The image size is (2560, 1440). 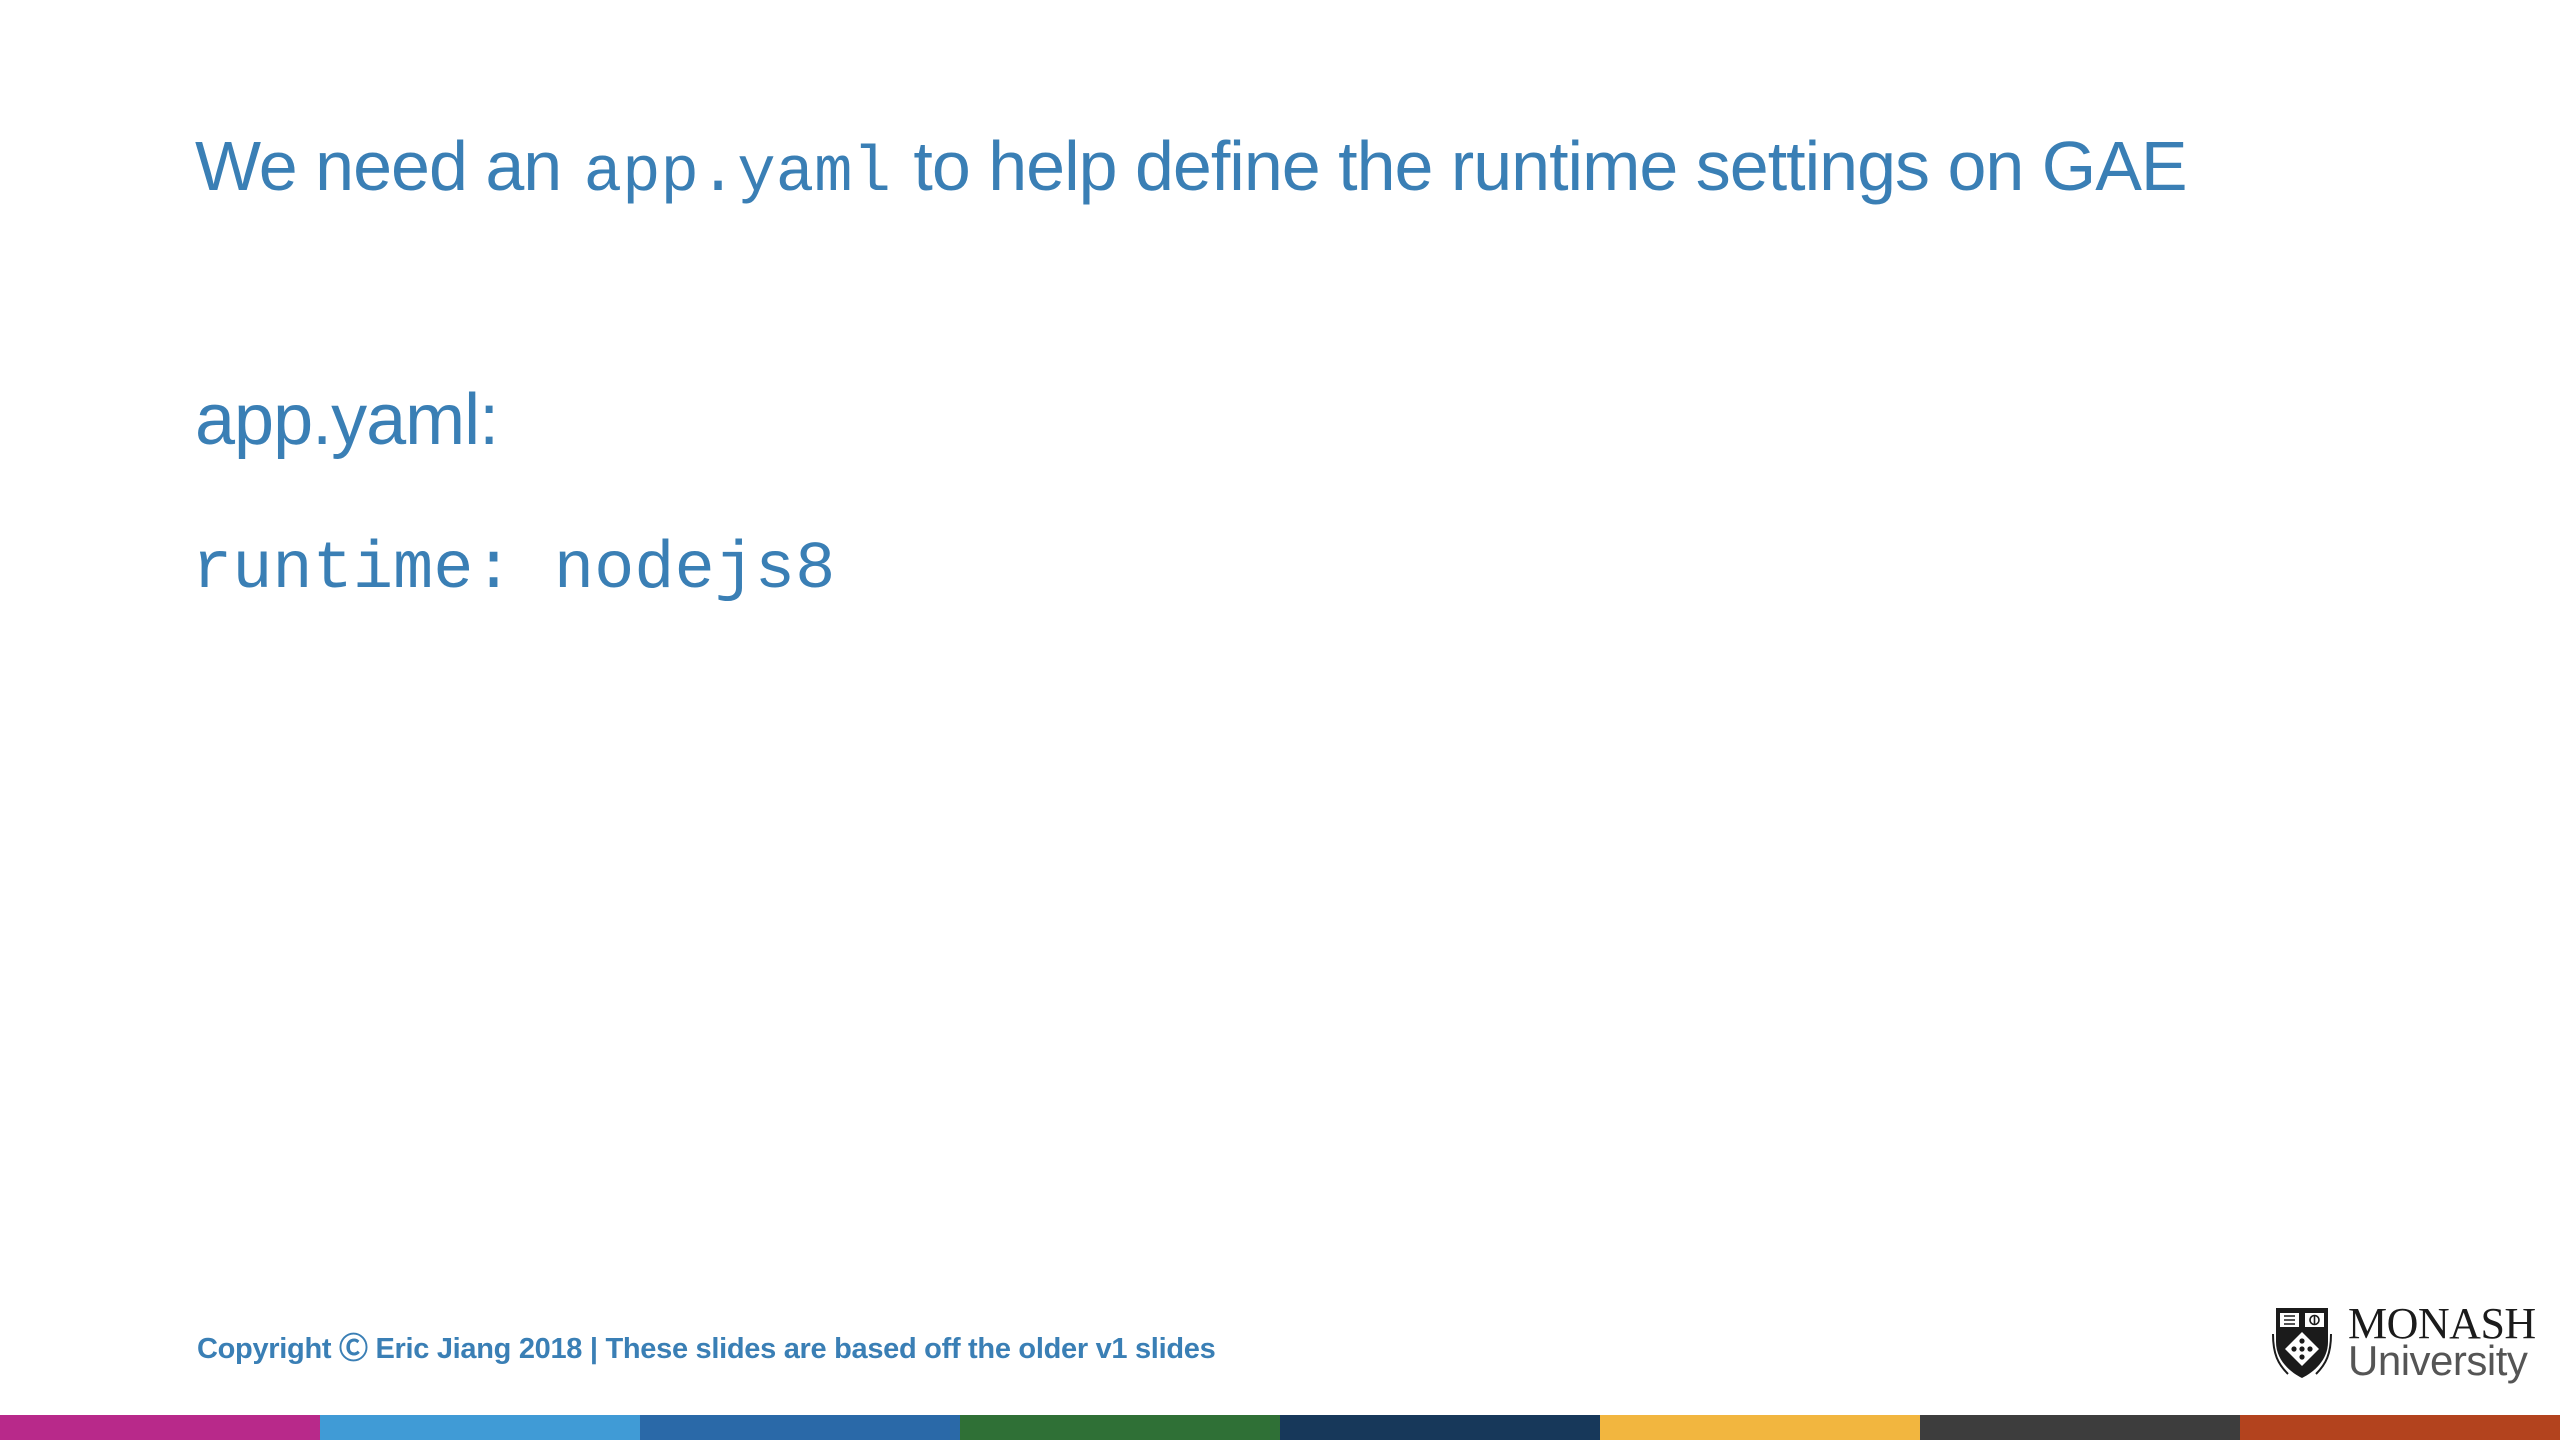 What do you see at coordinates (347, 420) in the screenshot?
I see `section-heading: app.yaml:` at bounding box center [347, 420].